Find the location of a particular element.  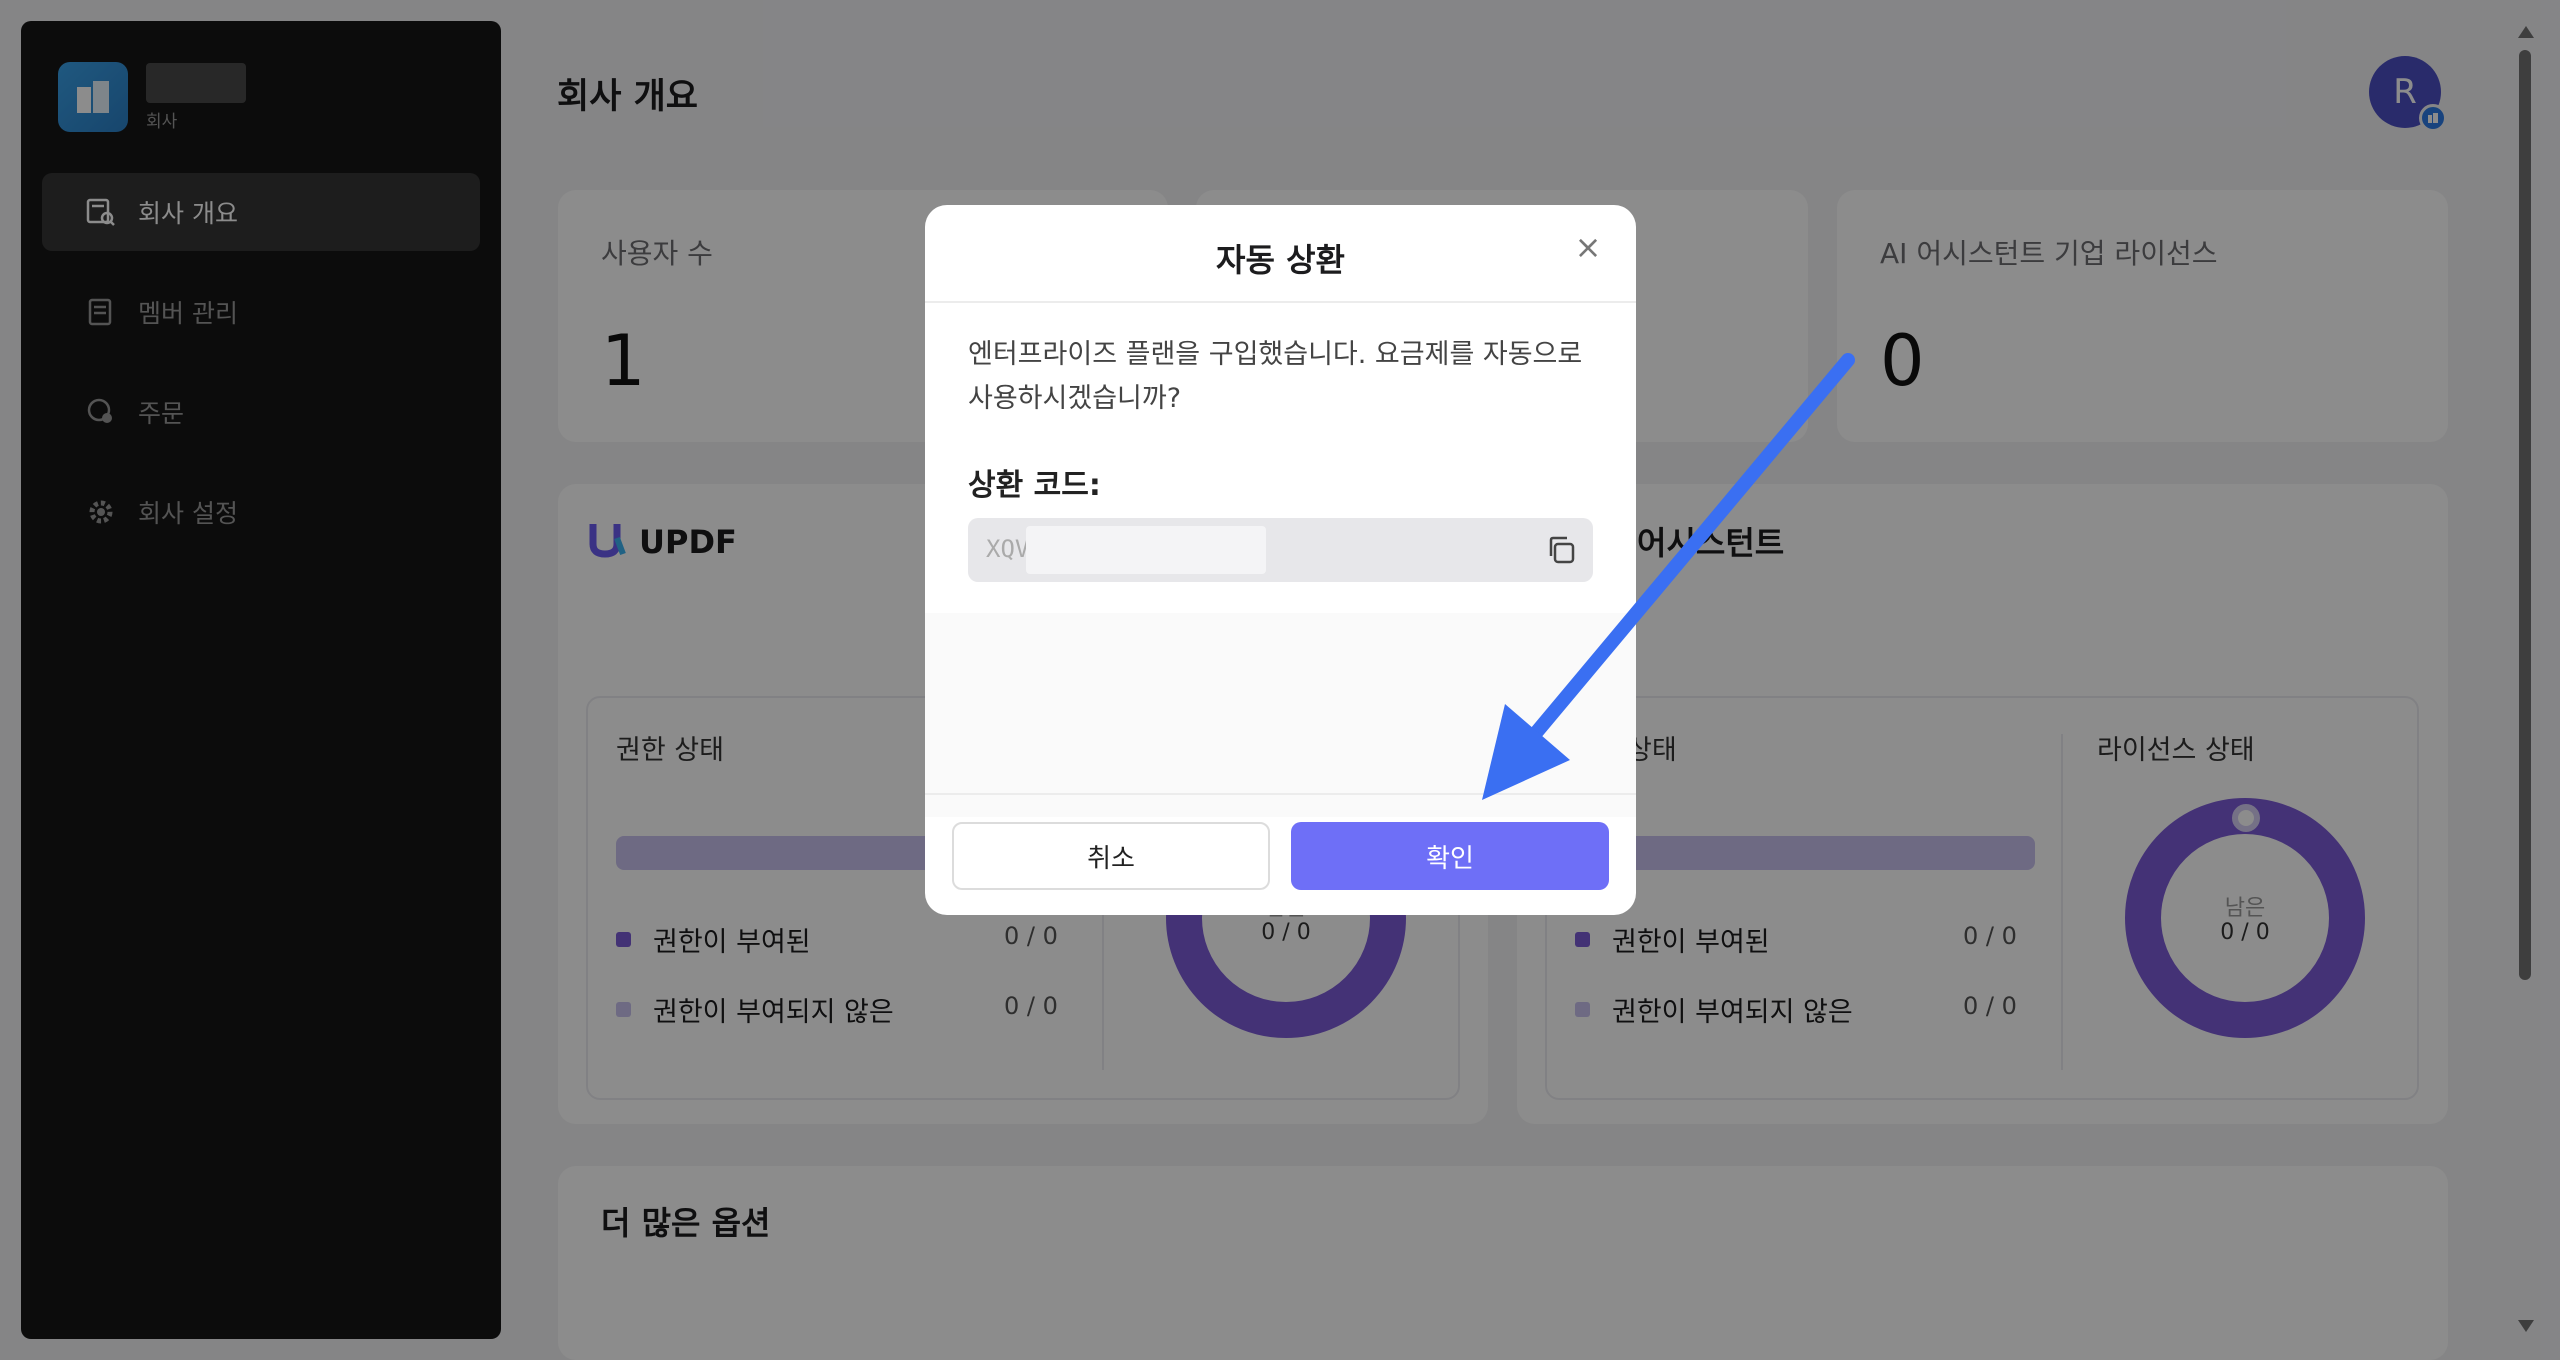

redeem-code-redacted is located at coordinates (1146, 550).